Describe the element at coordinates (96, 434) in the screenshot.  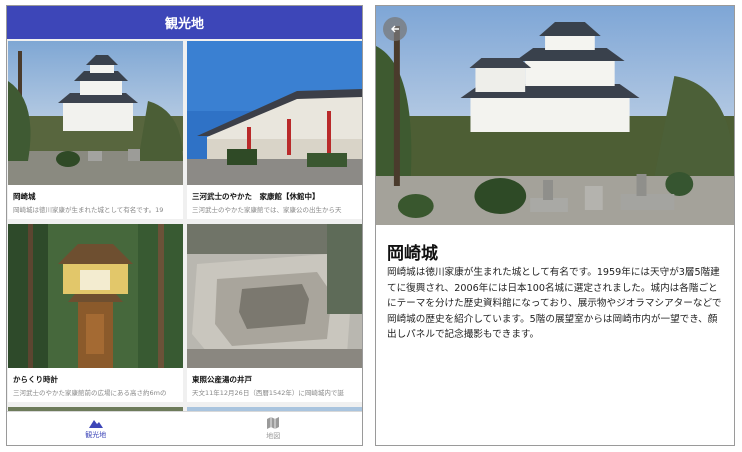
I see `nav-label: 観光地` at that location.